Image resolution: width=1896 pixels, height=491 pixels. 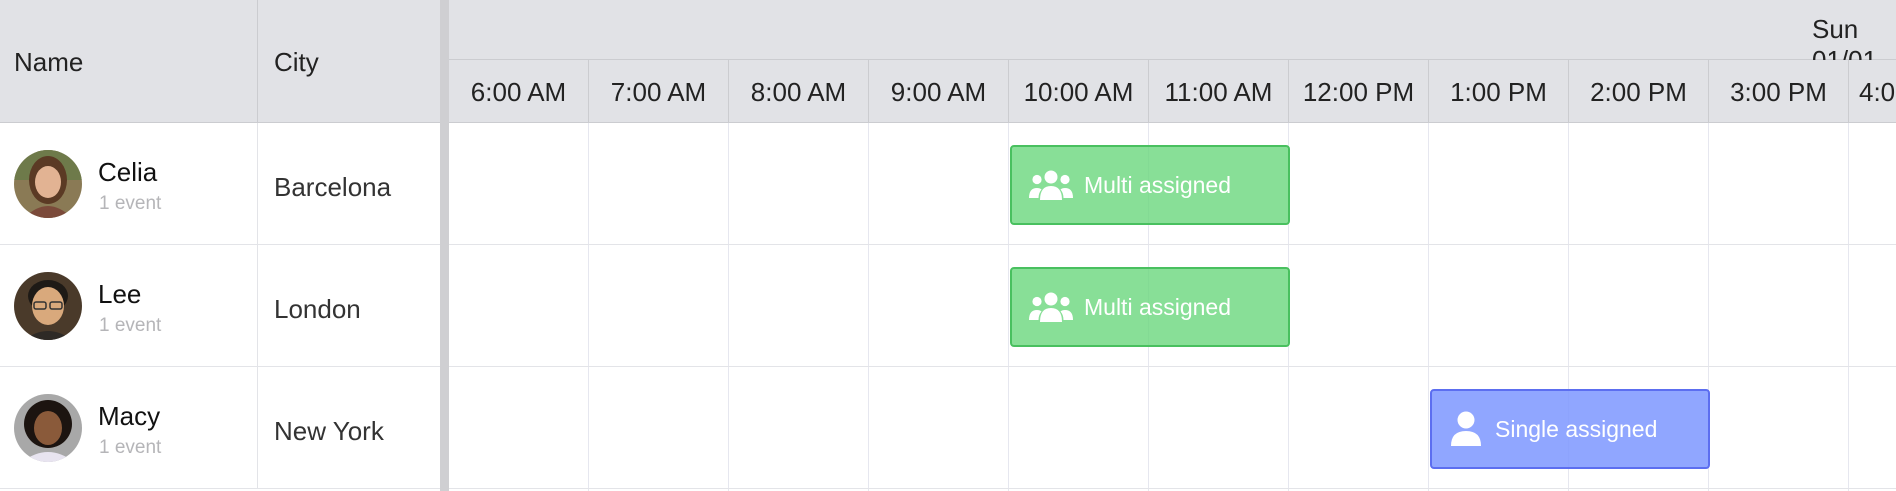 I want to click on hour-header-cell: 12:00 PM, so click(x=1359, y=91).